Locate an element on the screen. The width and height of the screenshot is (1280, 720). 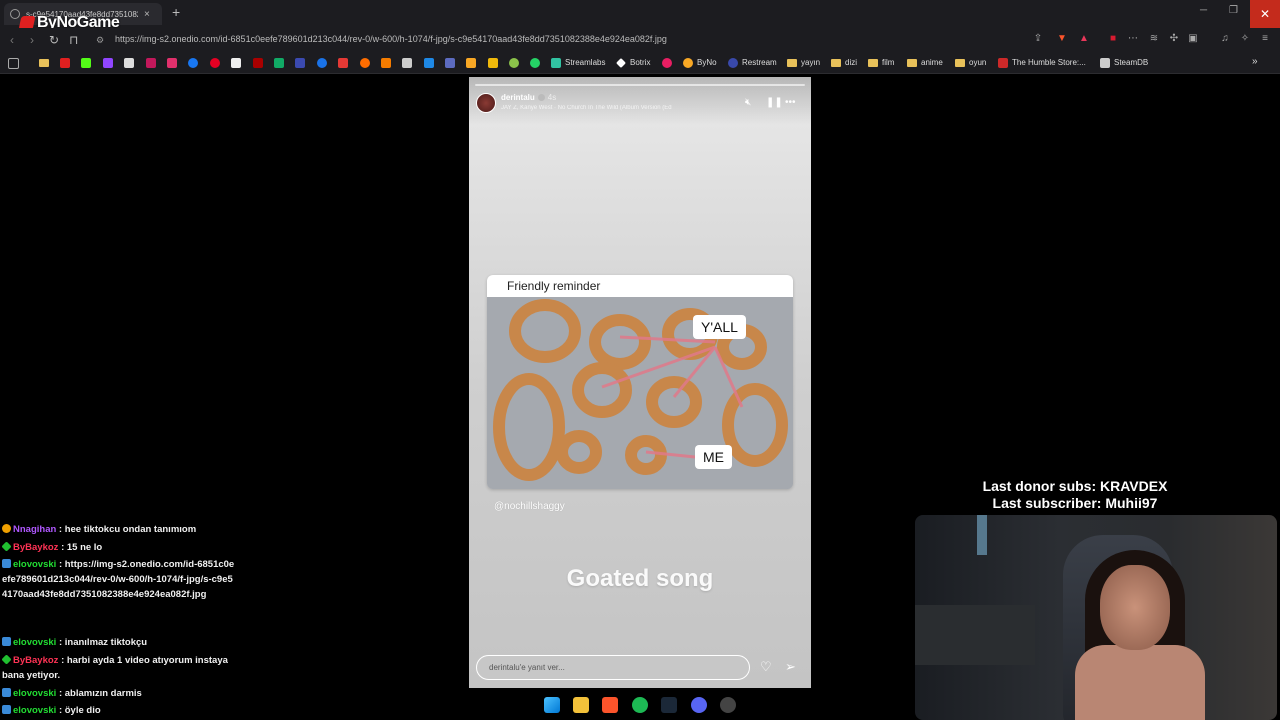
chat-username: ByBaykoz is located at coordinates (36, 660).